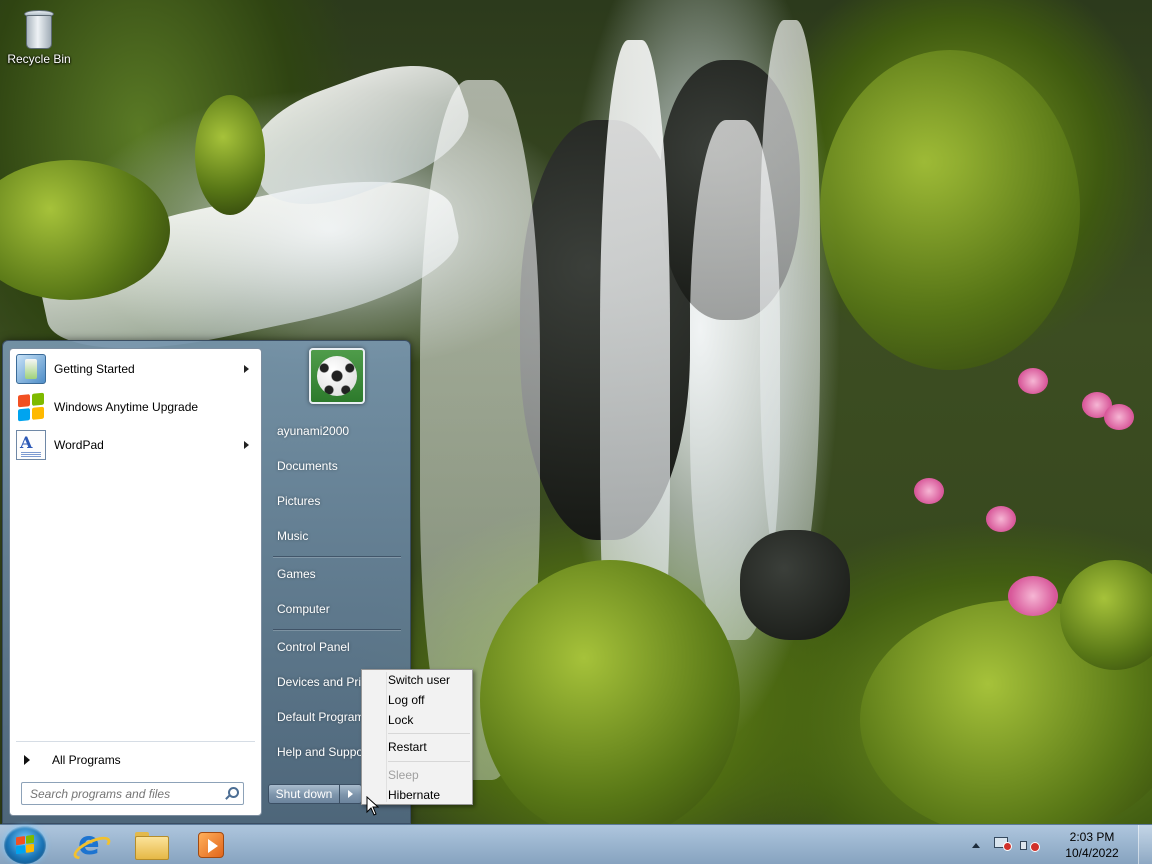  I want to click on show-desktop-button, so click(1145, 844).